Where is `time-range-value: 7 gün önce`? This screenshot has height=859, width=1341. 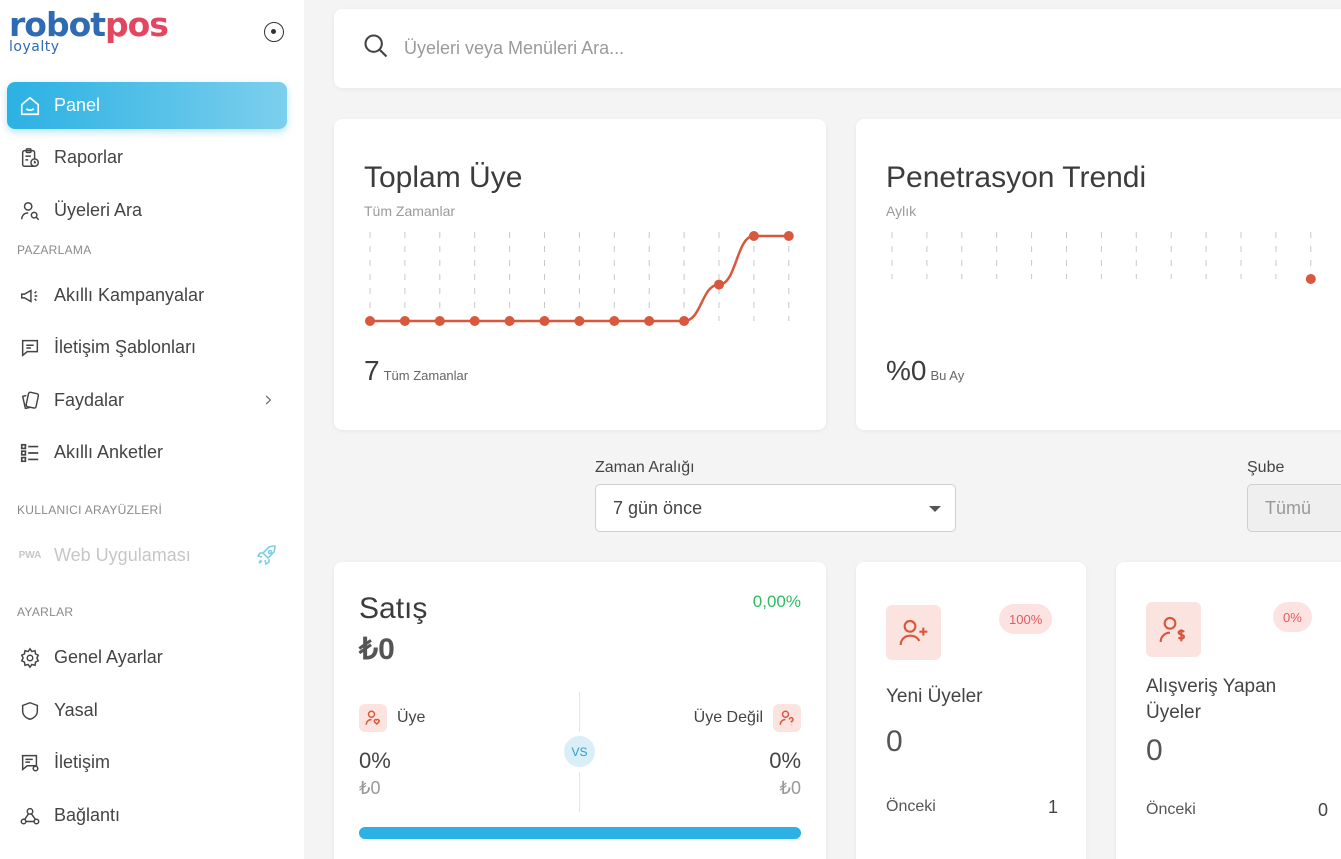
time-range-value: 7 gün önce is located at coordinates (658, 507).